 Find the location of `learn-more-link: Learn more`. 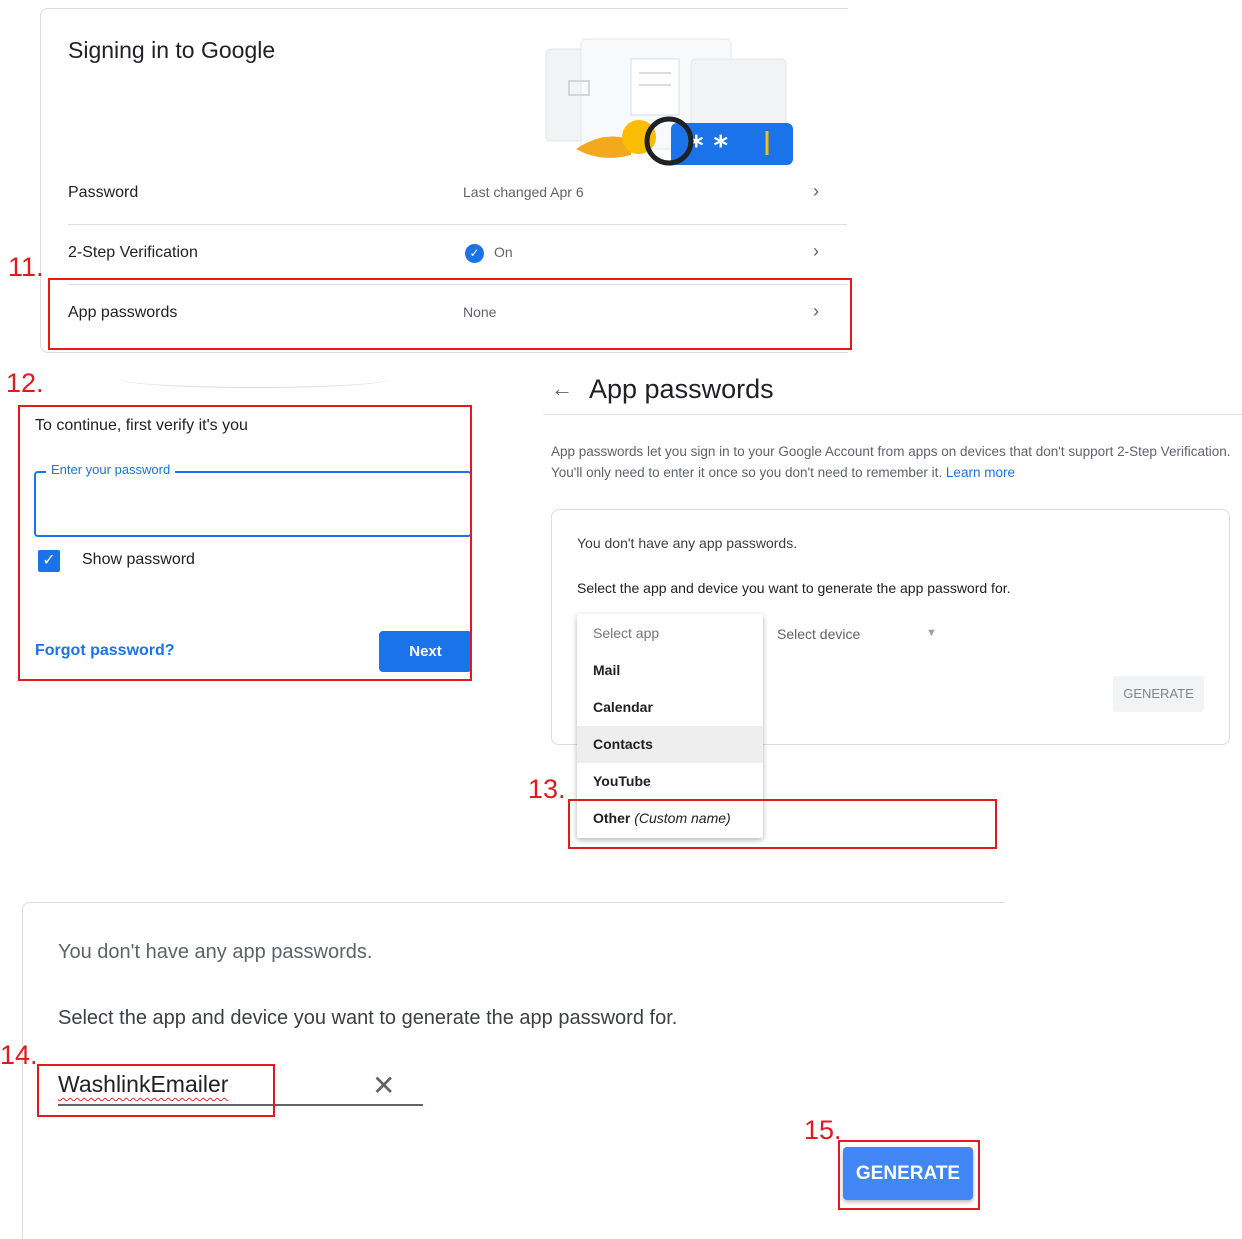

learn-more-link: Learn more is located at coordinates (980, 472).